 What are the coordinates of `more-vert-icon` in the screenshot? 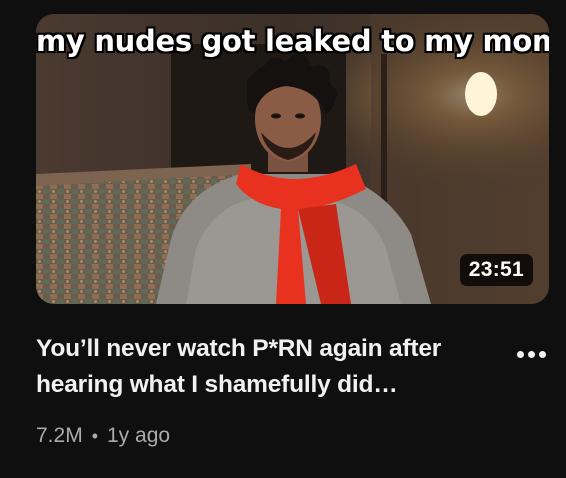 It's located at (531, 354).